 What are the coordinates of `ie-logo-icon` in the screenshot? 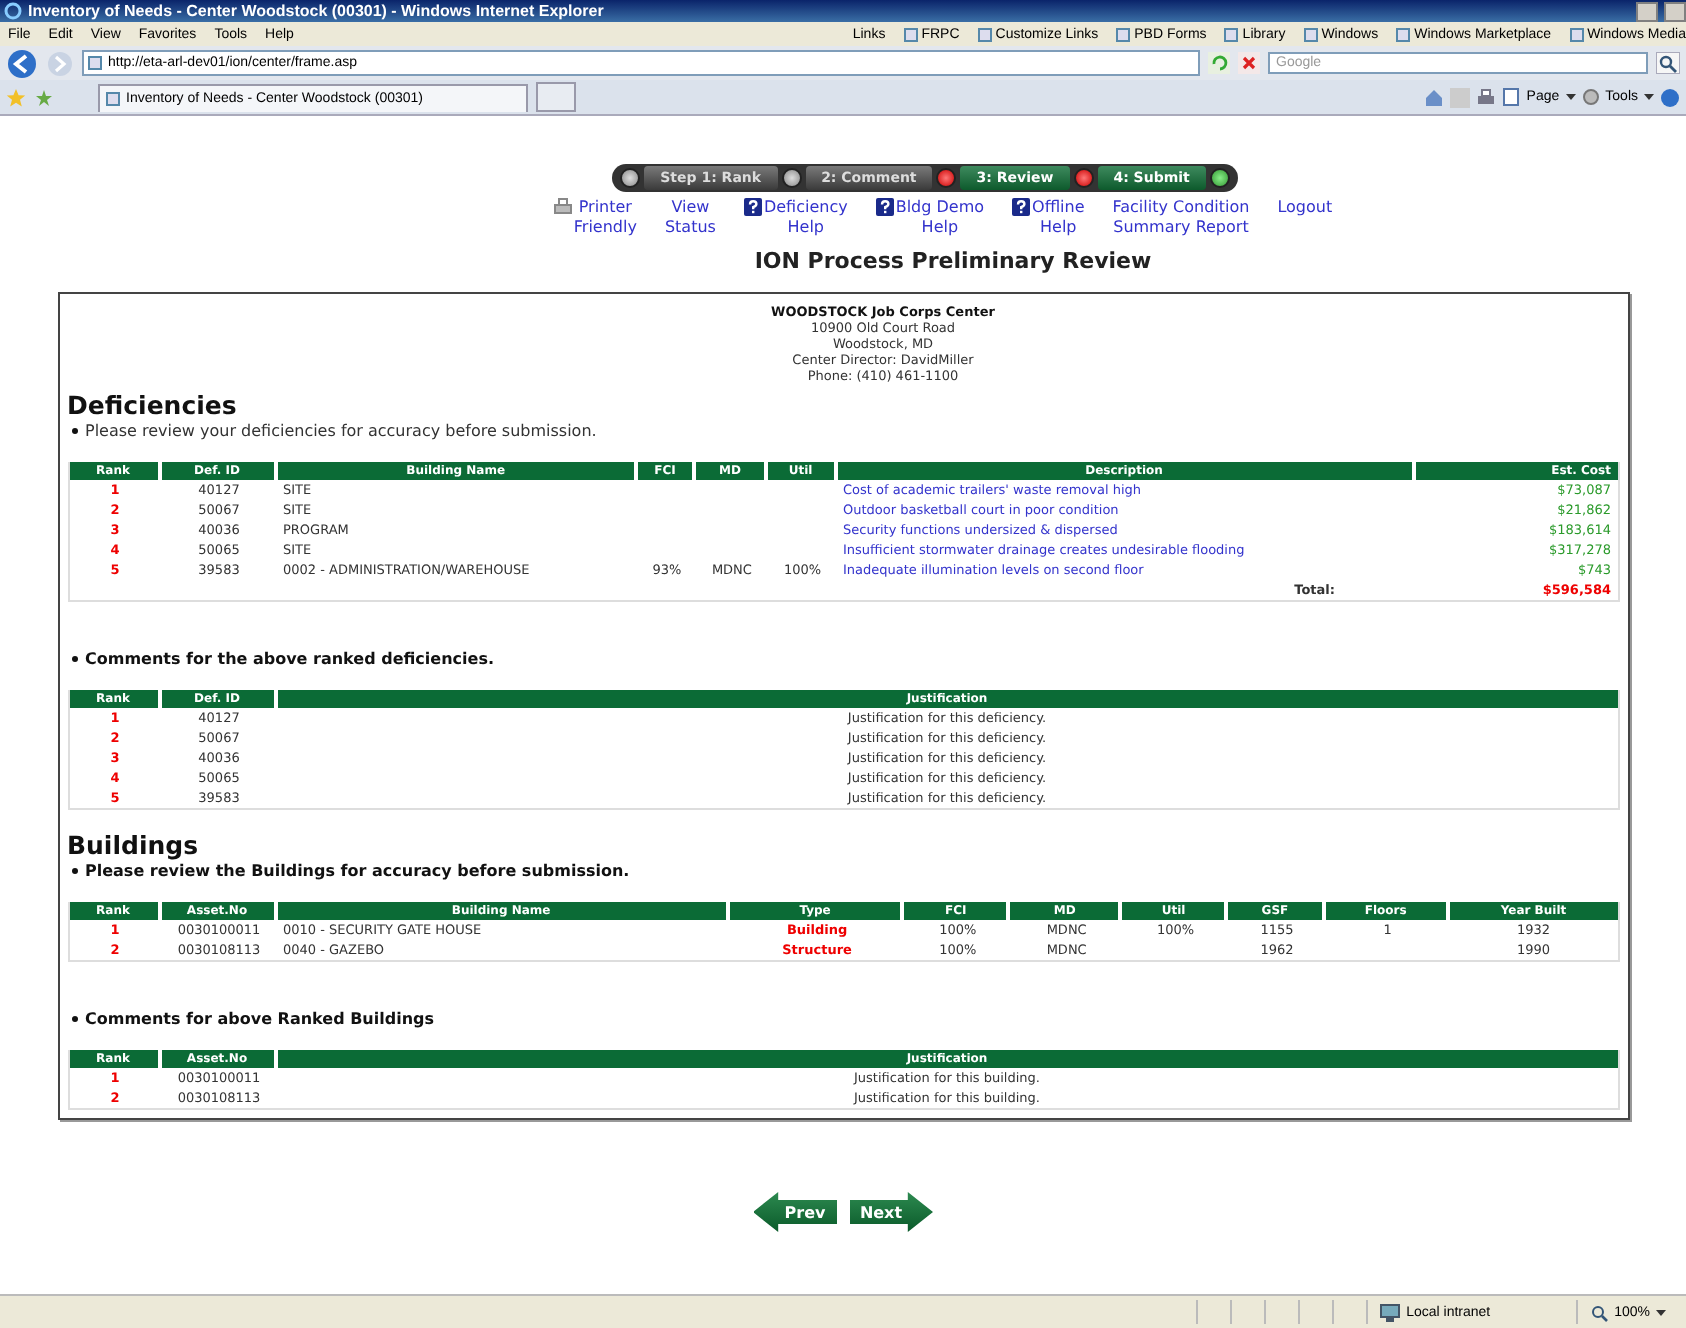 It's located at (13, 11).